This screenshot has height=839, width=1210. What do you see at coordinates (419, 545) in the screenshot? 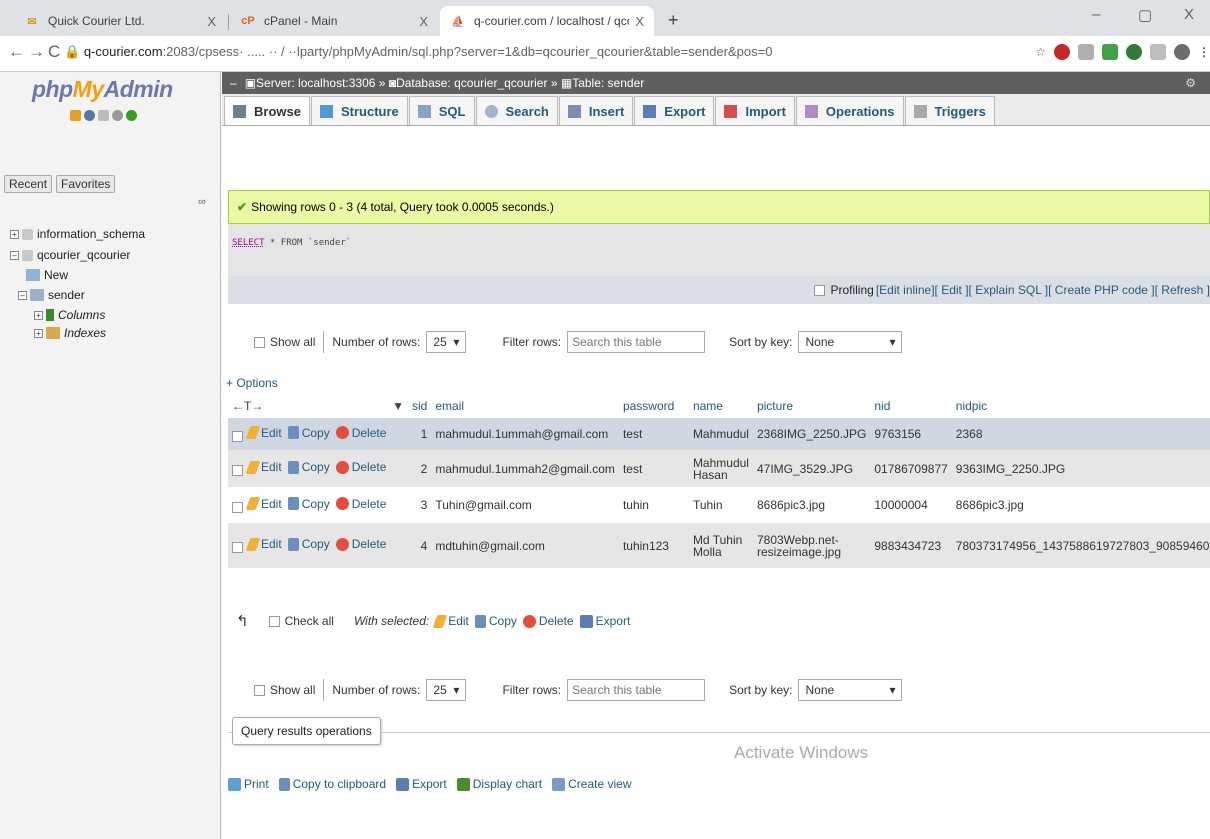
I see `cell-sid: 4` at bounding box center [419, 545].